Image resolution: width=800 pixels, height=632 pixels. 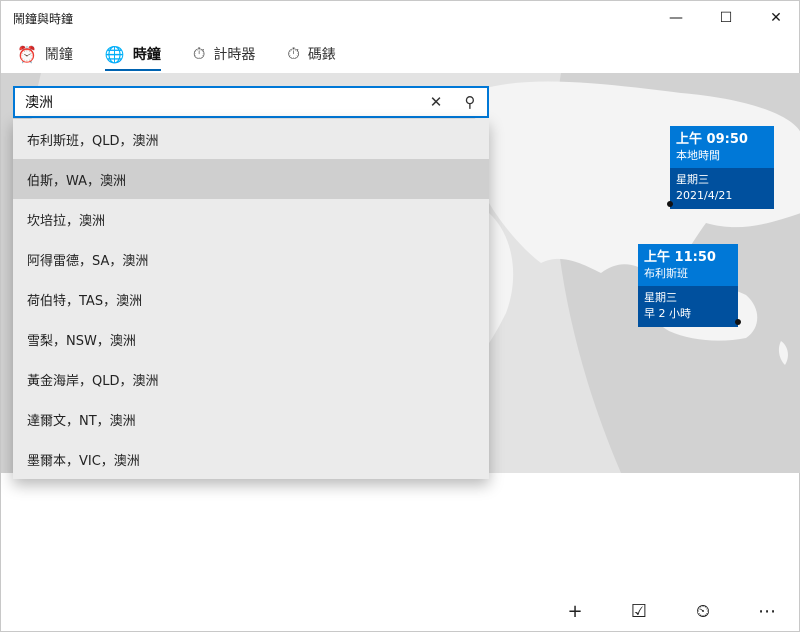 I want to click on local-date: 2021/4/21, so click(x=704, y=195).